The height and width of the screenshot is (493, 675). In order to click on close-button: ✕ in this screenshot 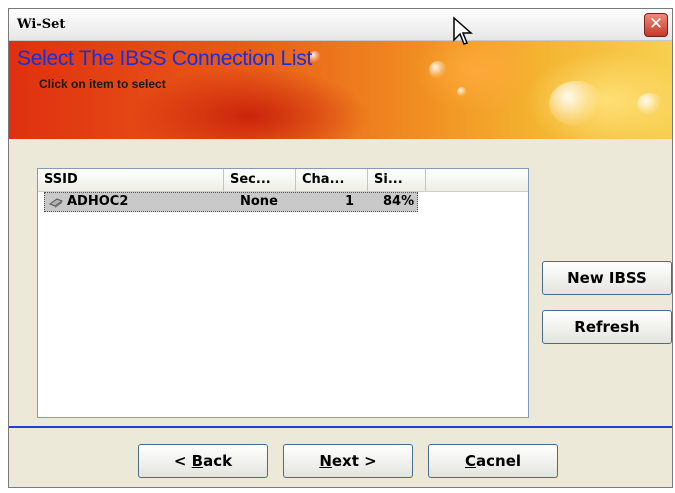, I will do `click(656, 25)`.